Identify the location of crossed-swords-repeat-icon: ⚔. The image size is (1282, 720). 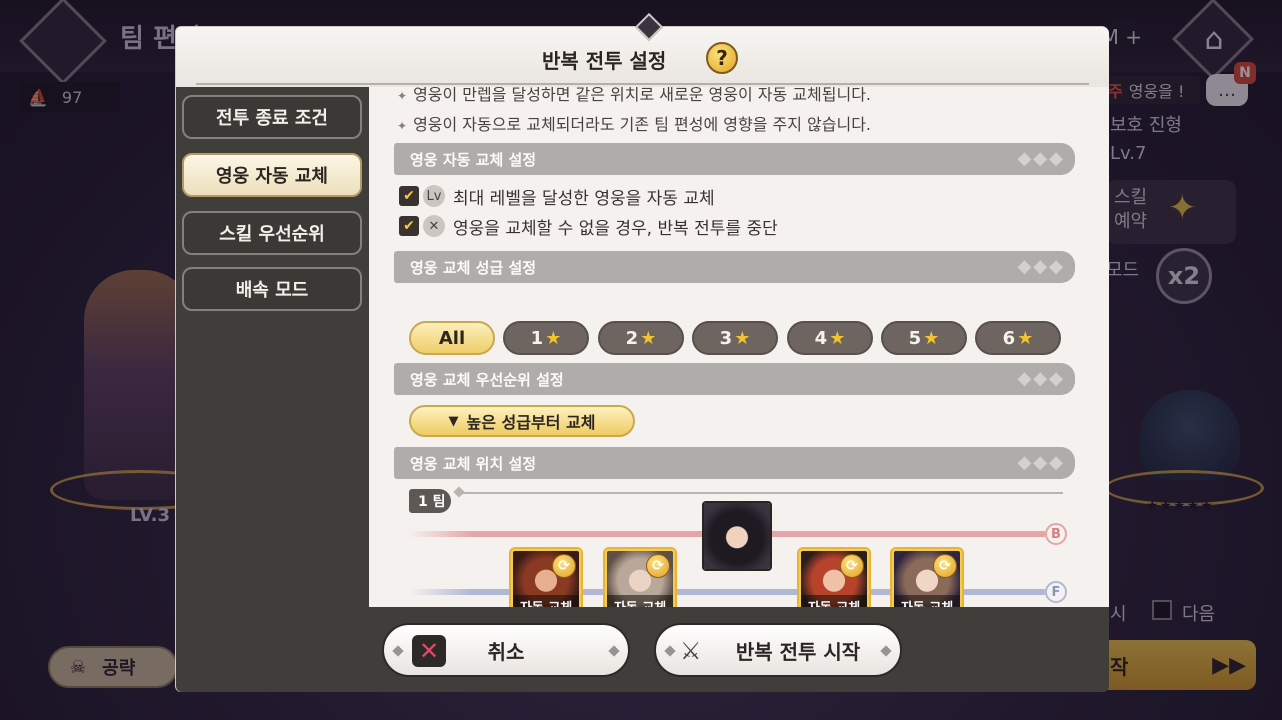
(691, 651).